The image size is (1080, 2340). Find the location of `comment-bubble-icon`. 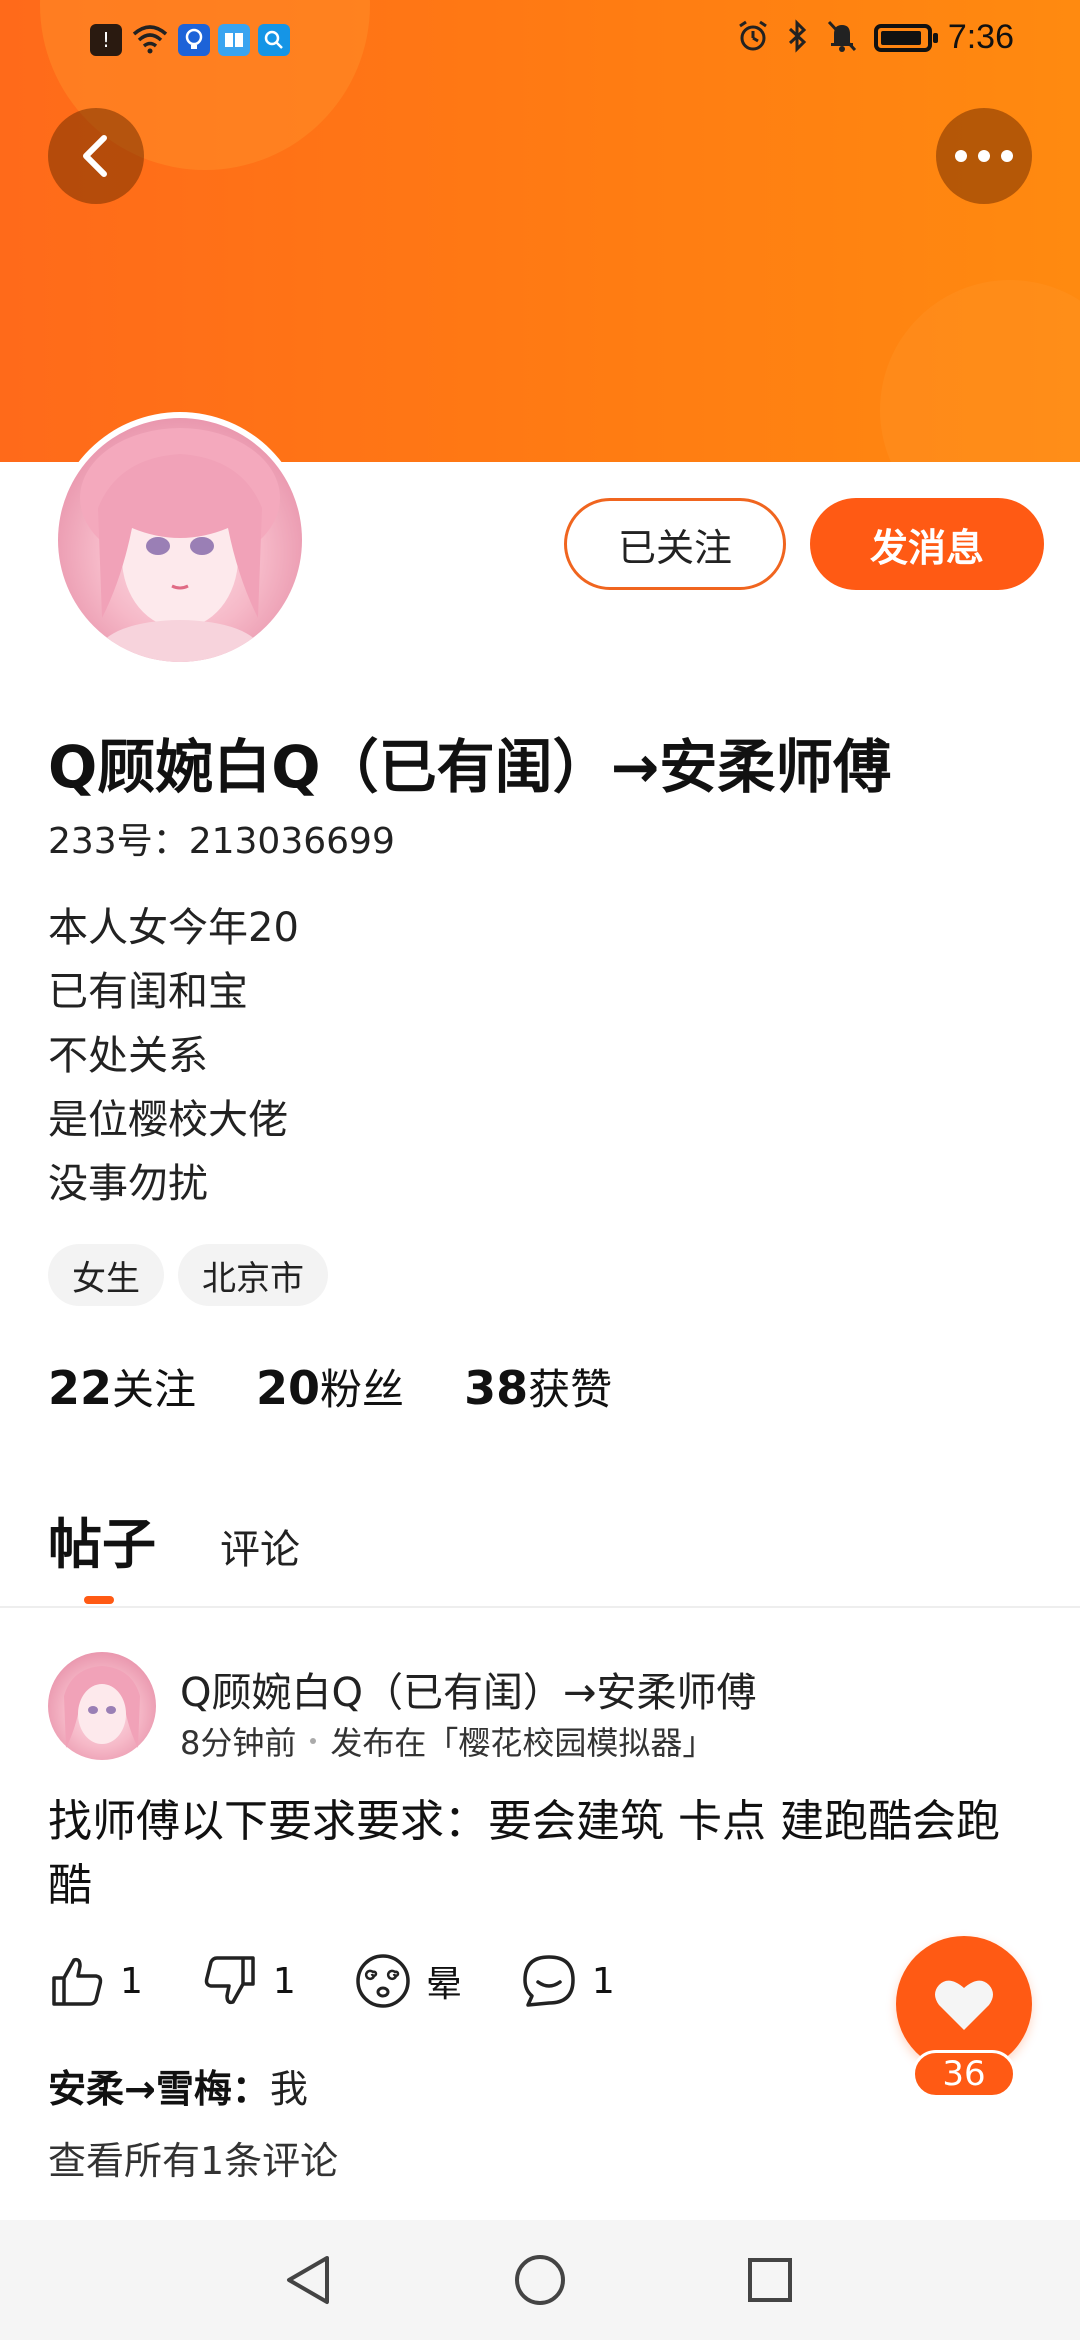

comment-bubble-icon is located at coordinates (549, 1981).